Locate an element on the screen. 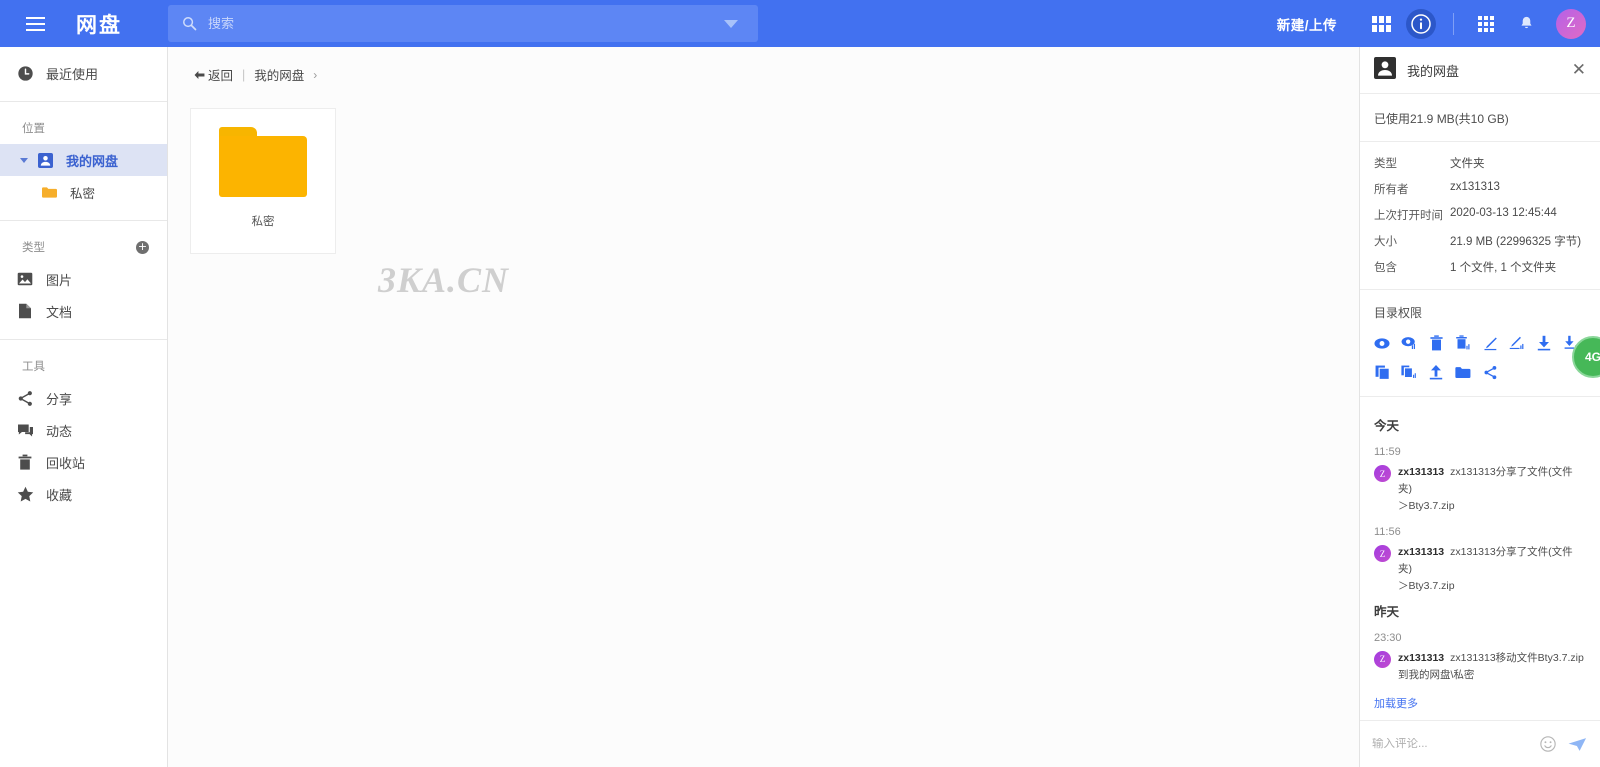 Image resolution: width=1600 pixels, height=767 pixels. sidebar-item-private: 私密 is located at coordinates (83, 192).